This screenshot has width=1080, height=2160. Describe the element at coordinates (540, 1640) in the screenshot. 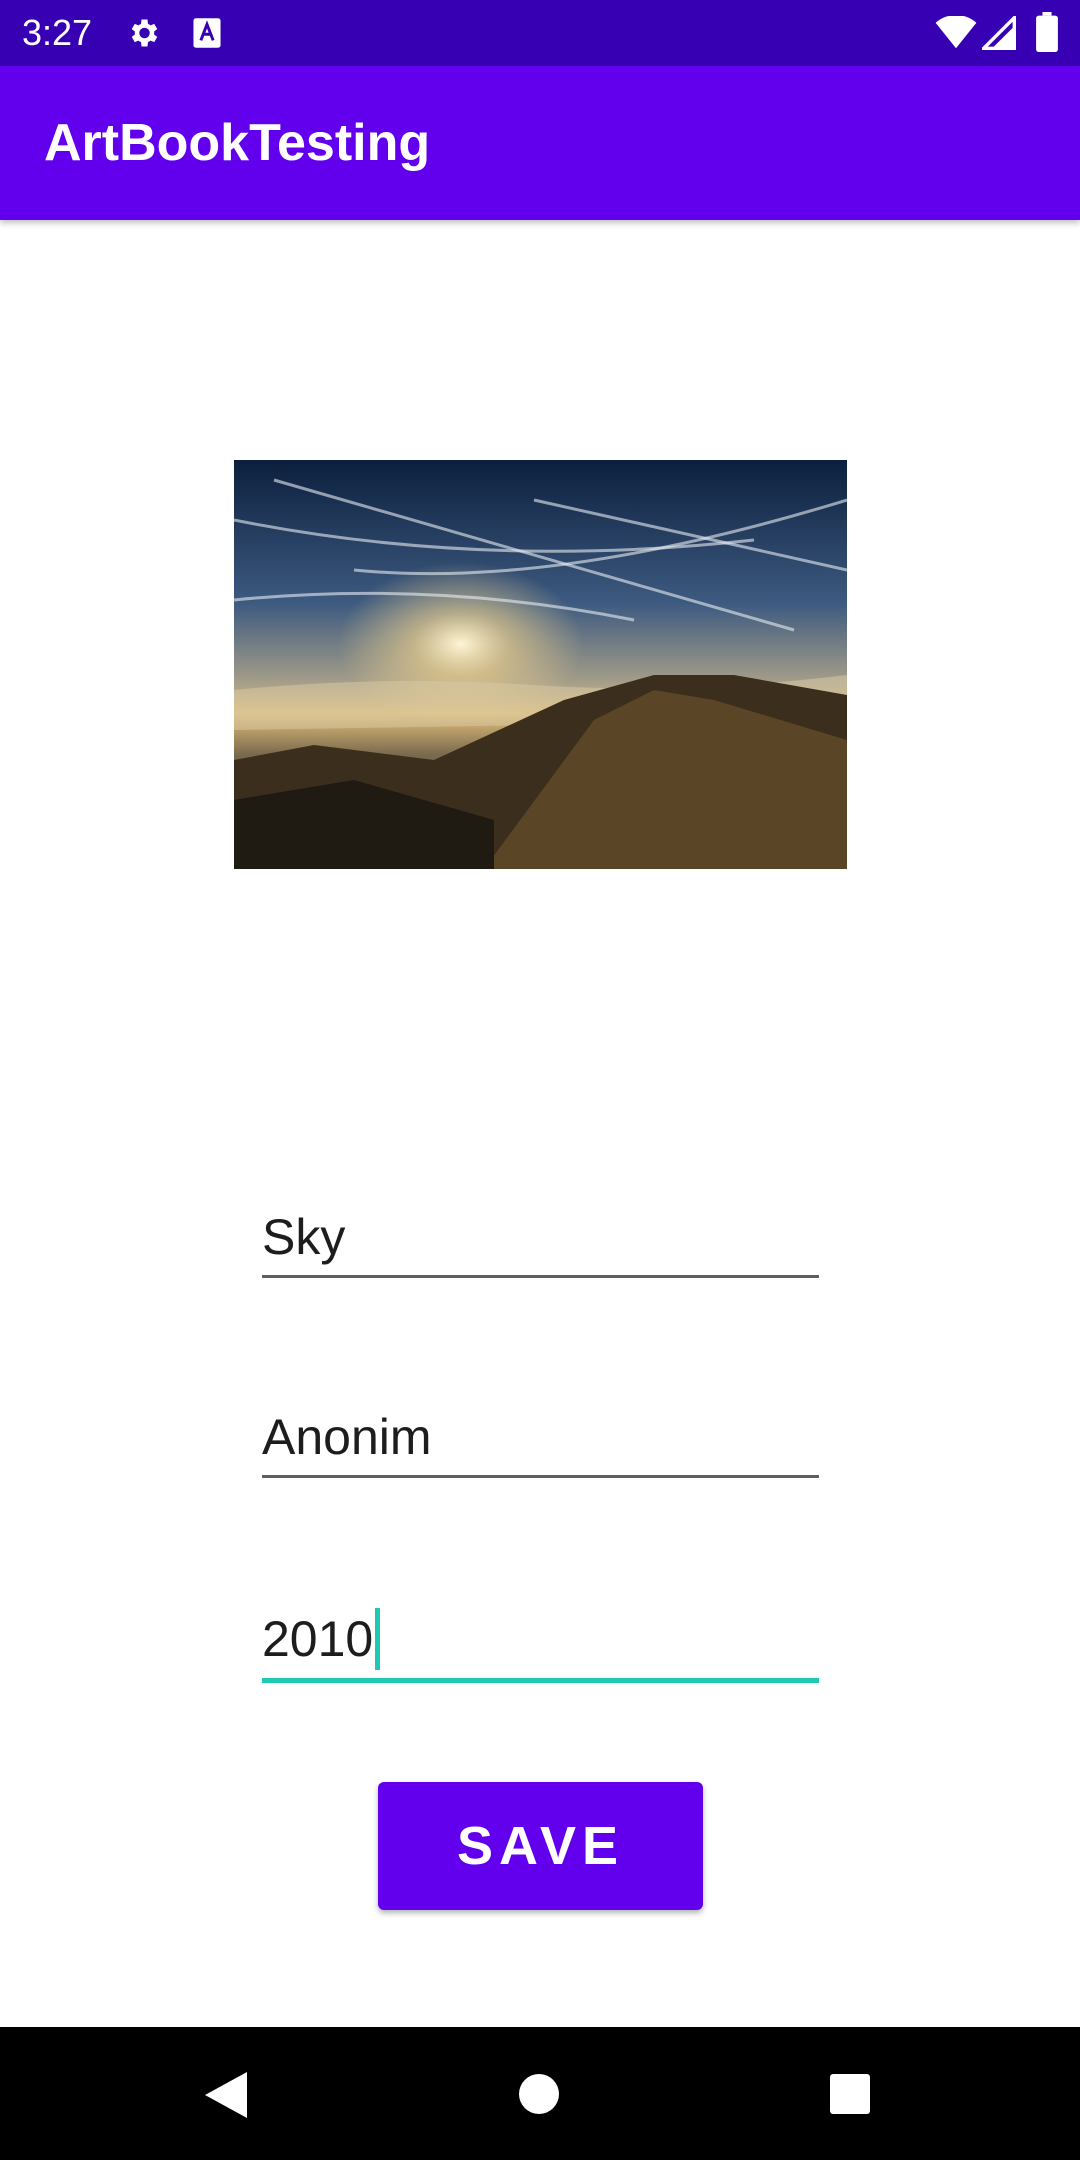

I see `year-field: 2010` at that location.